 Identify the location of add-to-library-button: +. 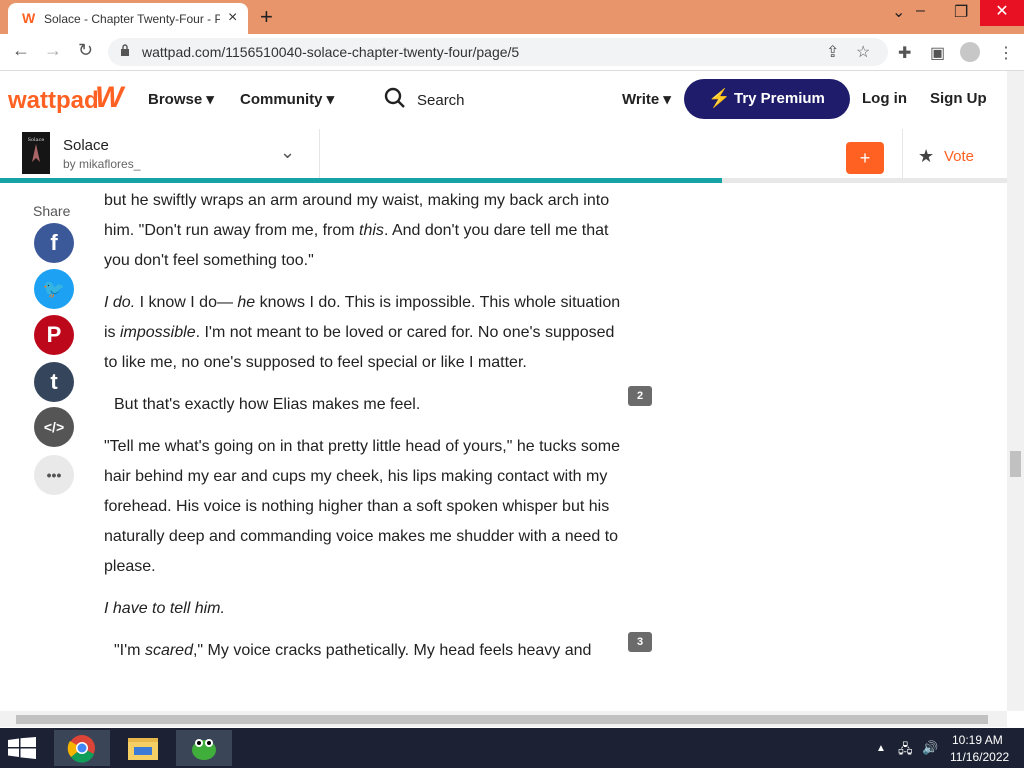
(865, 158).